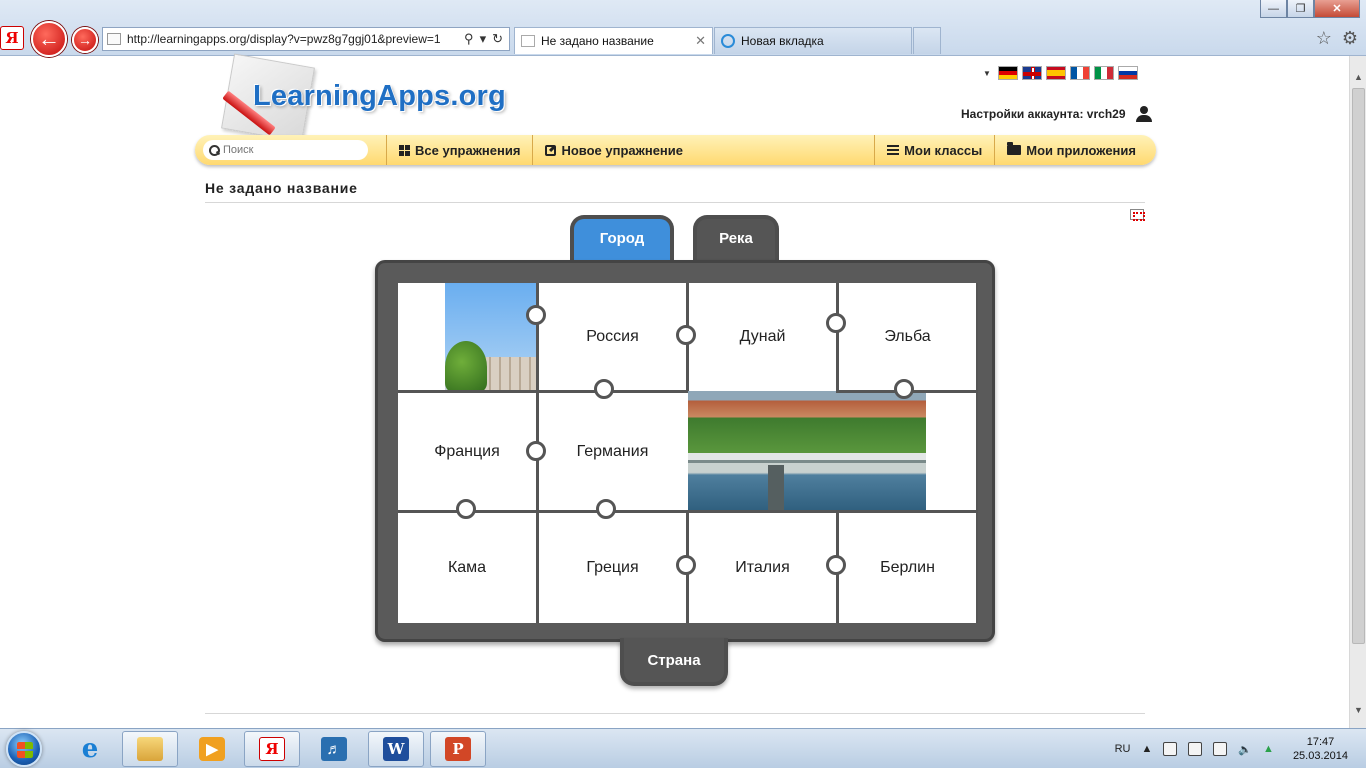  I want to click on input-language: RU, so click(1123, 749).